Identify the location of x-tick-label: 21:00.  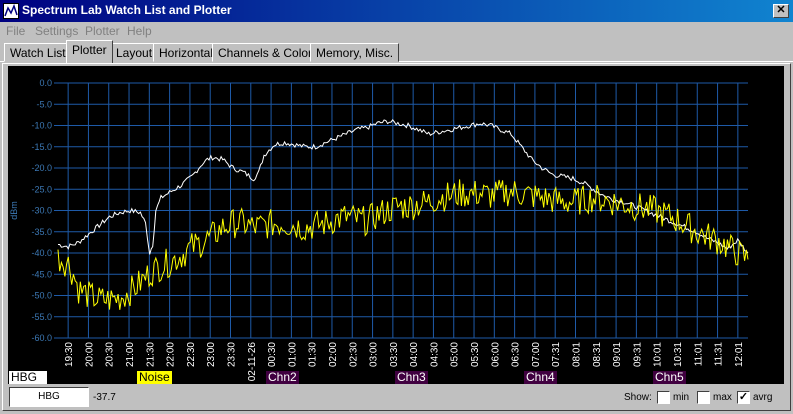
(130, 354).